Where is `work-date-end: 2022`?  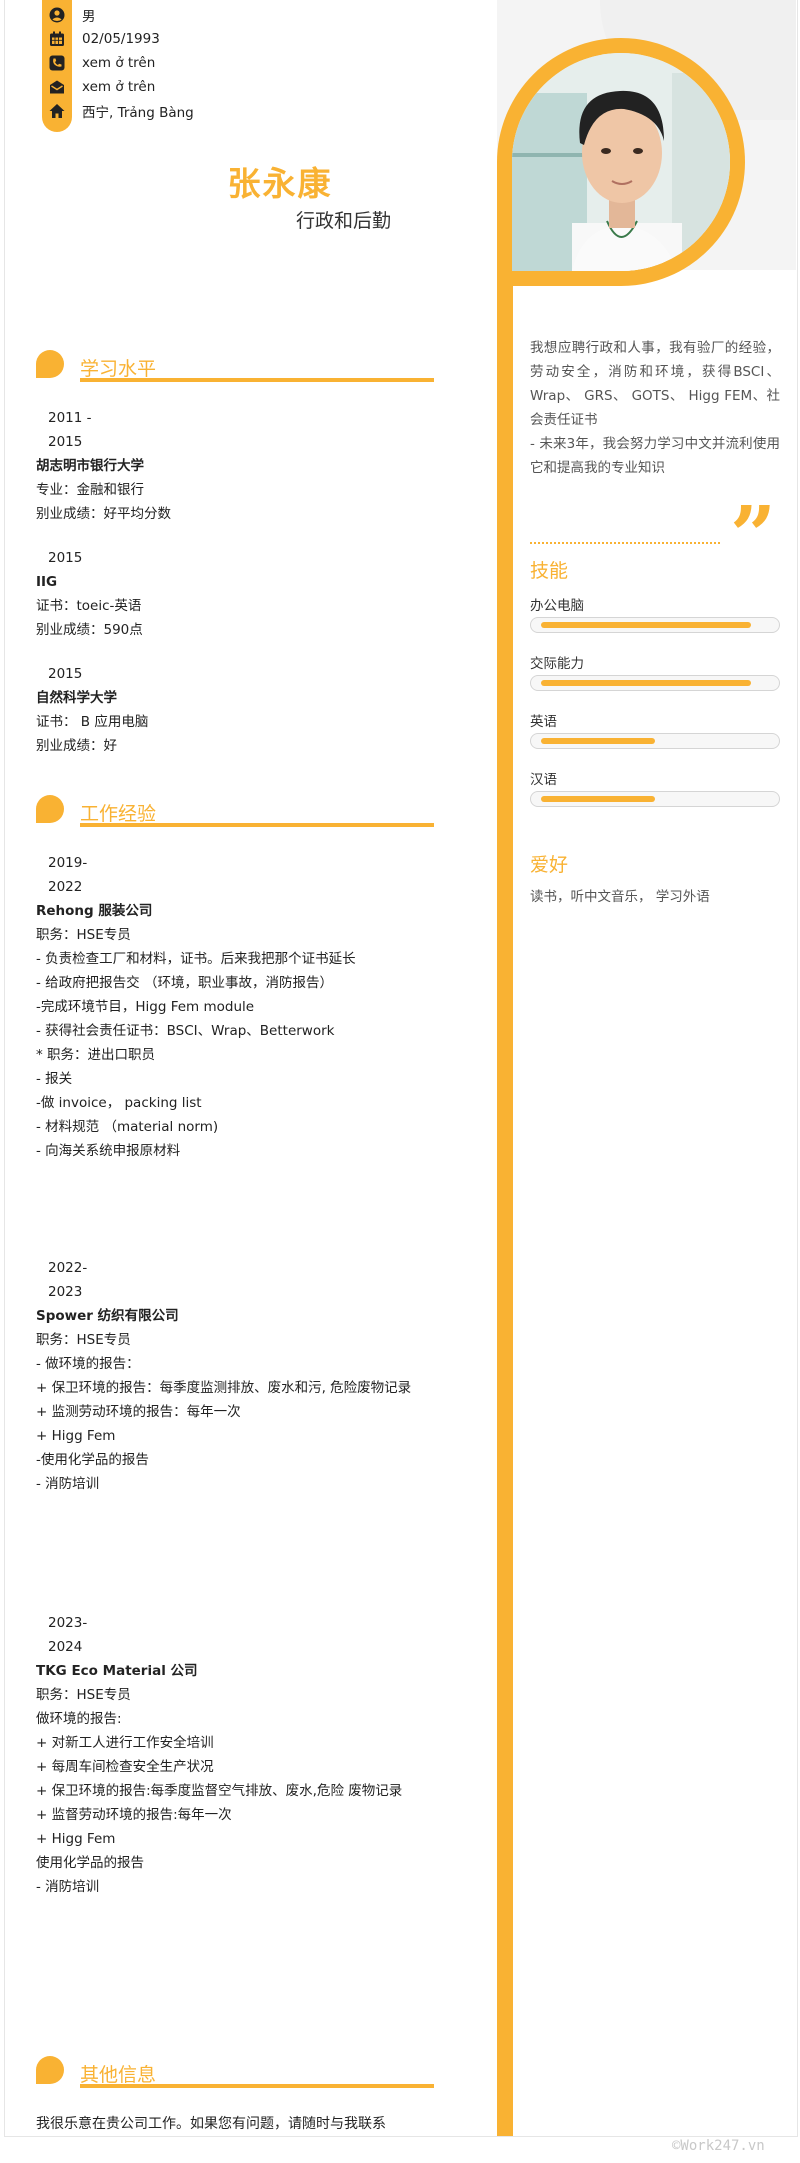
work-date-end: 2022 is located at coordinates (65, 887).